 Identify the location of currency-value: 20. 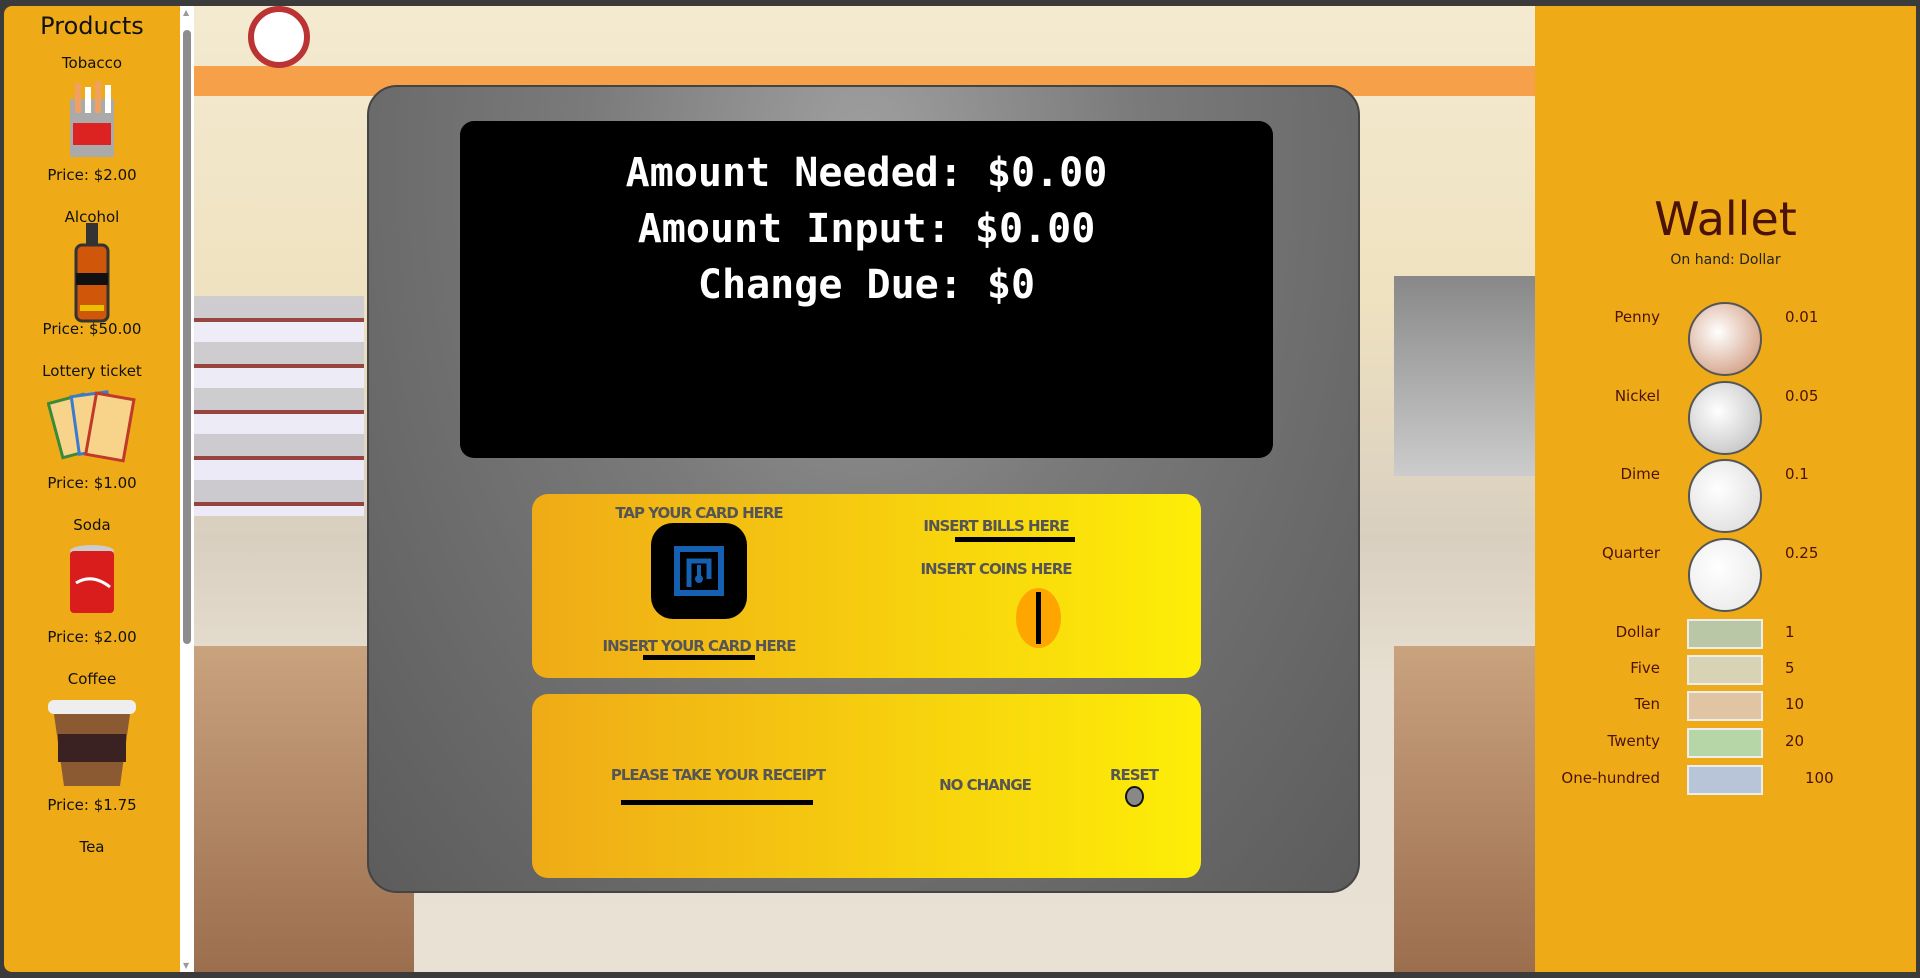
(1795, 741).